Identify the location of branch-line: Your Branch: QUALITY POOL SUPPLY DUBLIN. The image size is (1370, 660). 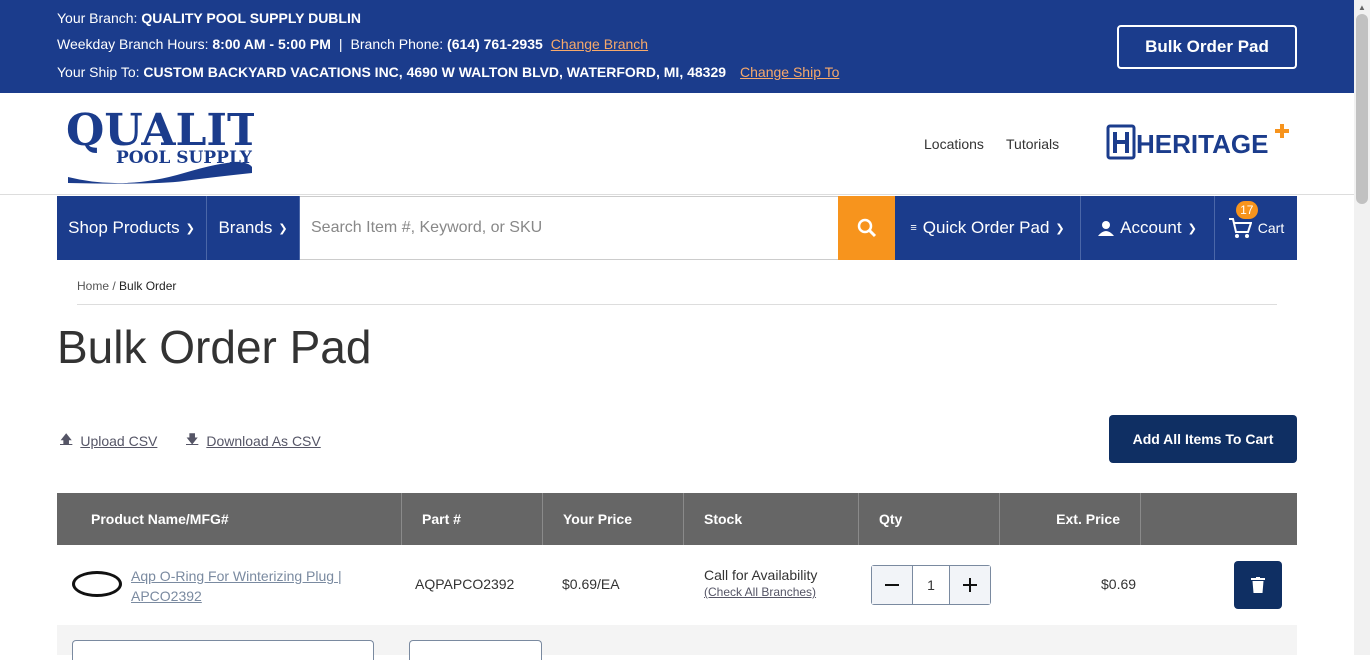
(209, 18).